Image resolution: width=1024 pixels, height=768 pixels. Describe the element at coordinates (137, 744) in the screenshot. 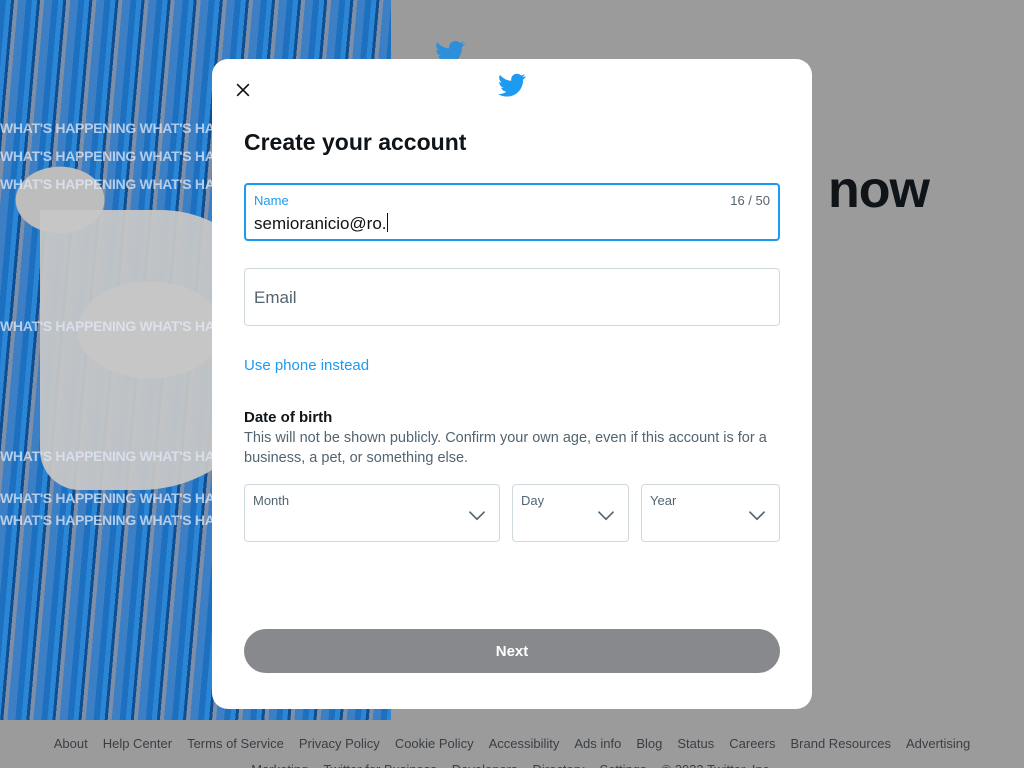

I see `footer-link: Help Center` at that location.